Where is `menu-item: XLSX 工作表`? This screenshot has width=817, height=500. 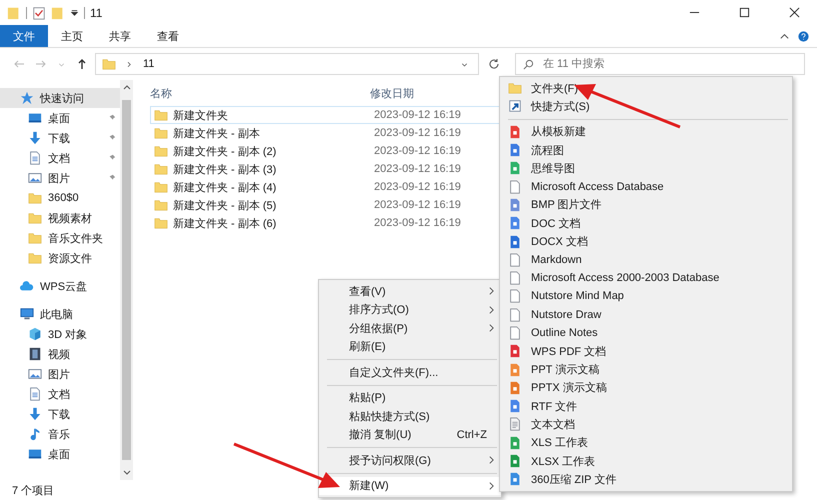 menu-item: XLSX 工作表 is located at coordinates (646, 461).